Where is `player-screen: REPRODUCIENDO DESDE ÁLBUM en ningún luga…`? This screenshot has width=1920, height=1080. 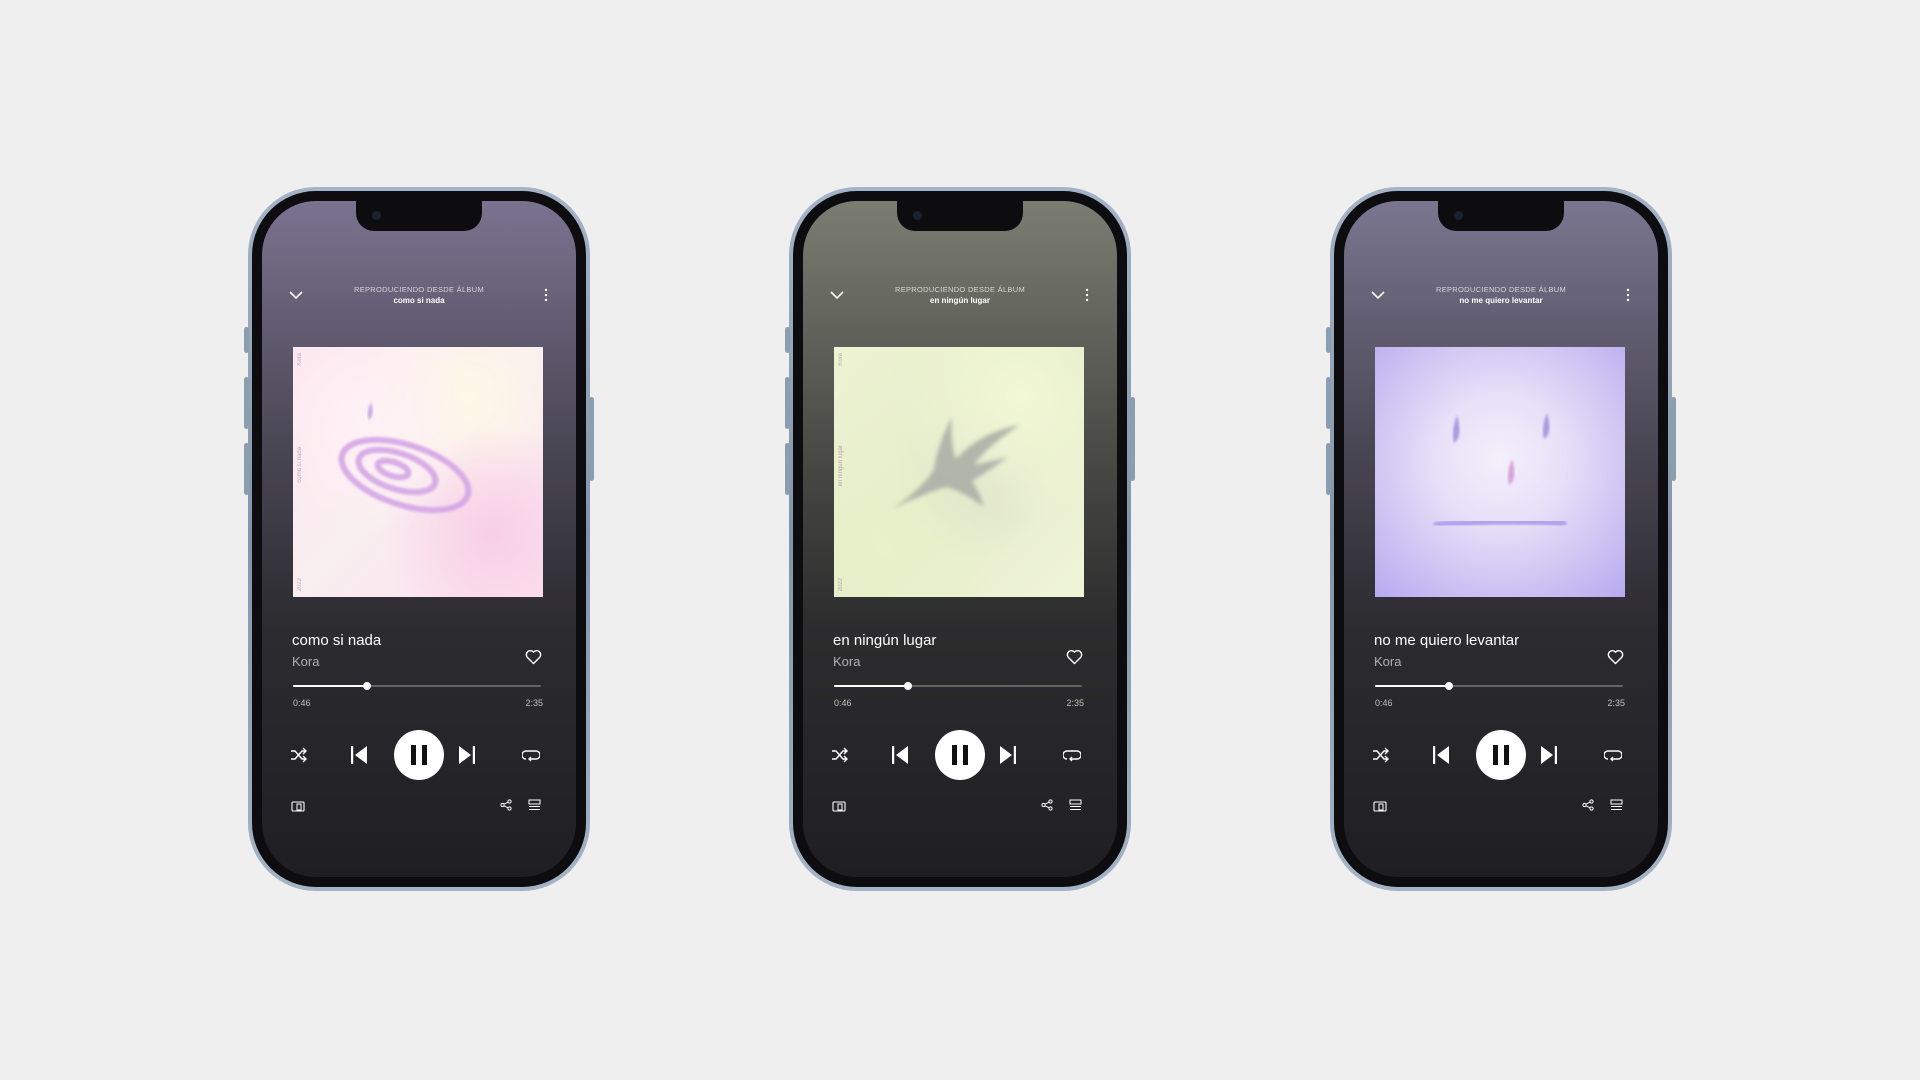
player-screen: REPRODUCIENDO DESDE ÁLBUM en ningún luga… is located at coordinates (960, 539).